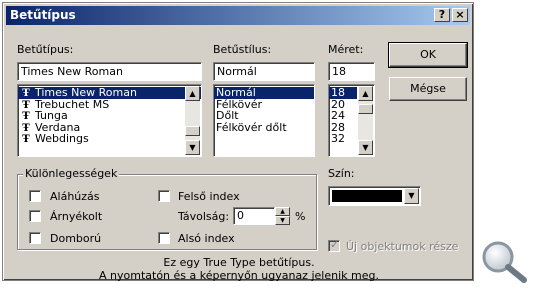 This screenshot has width=536, height=289. I want to click on truetype-font-icon: Ŧ, so click(26, 139).